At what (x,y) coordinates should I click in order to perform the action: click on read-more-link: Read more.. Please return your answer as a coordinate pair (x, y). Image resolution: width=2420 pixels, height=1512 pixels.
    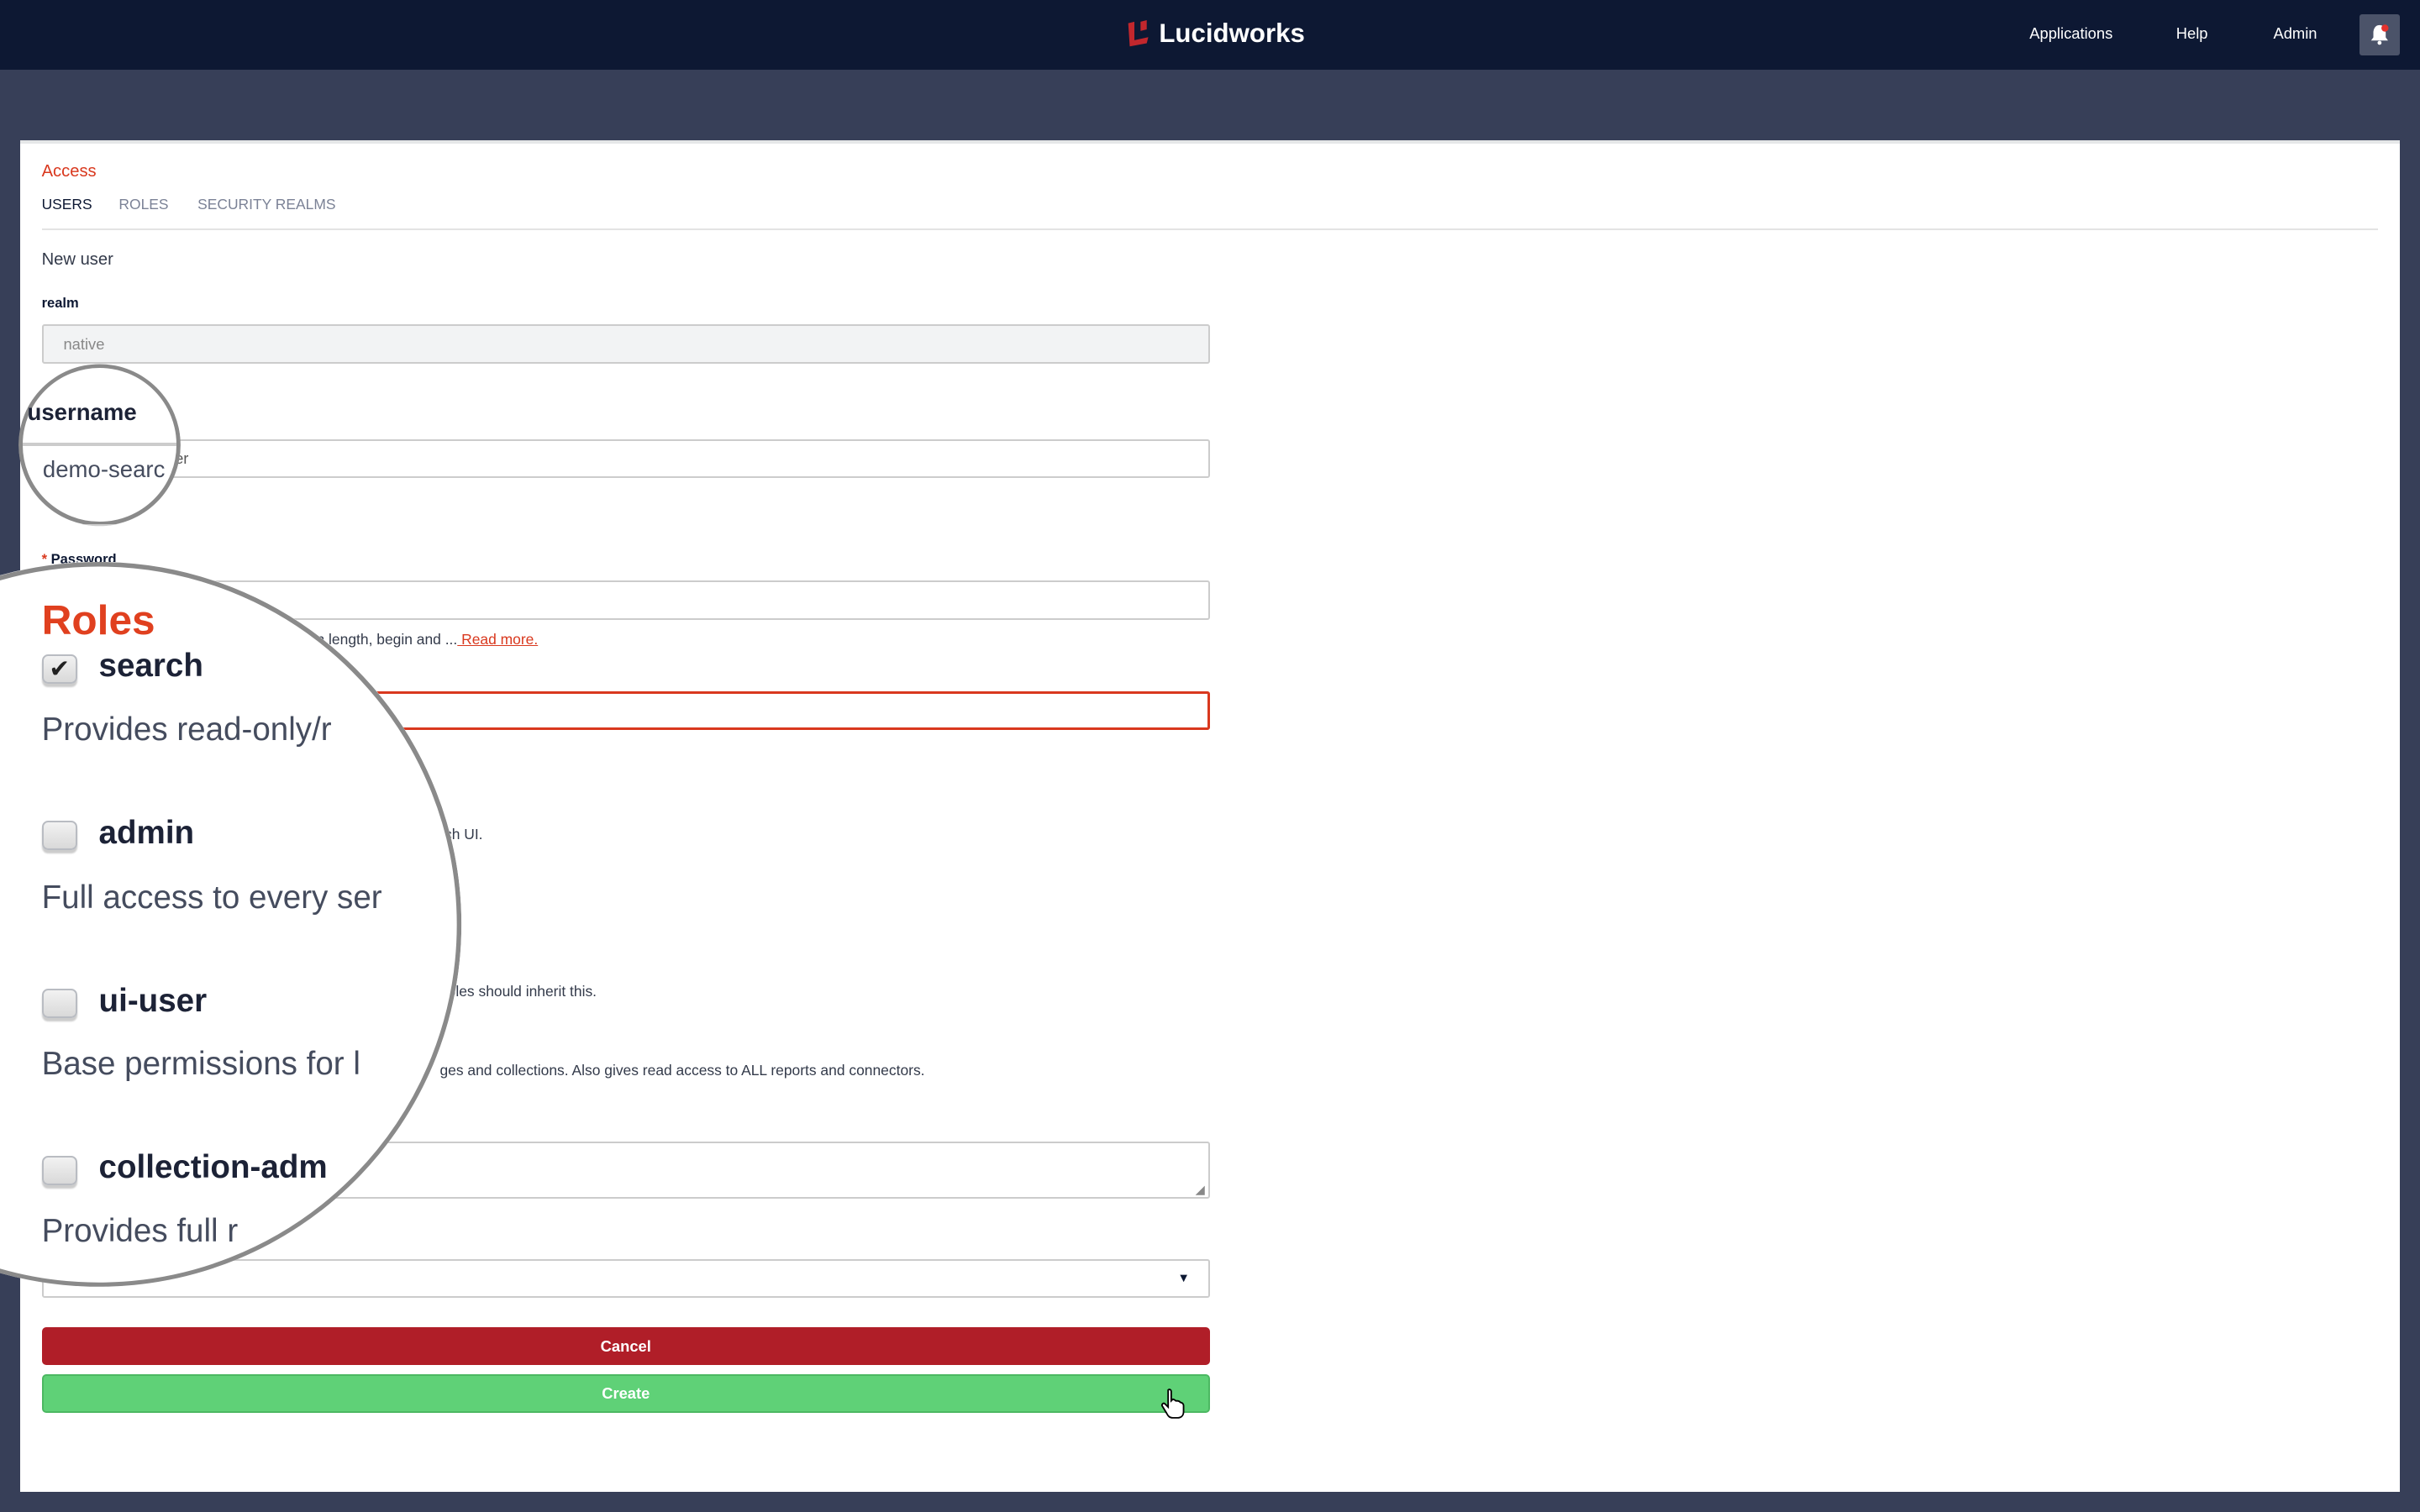
    Looking at the image, I should click on (497, 639).